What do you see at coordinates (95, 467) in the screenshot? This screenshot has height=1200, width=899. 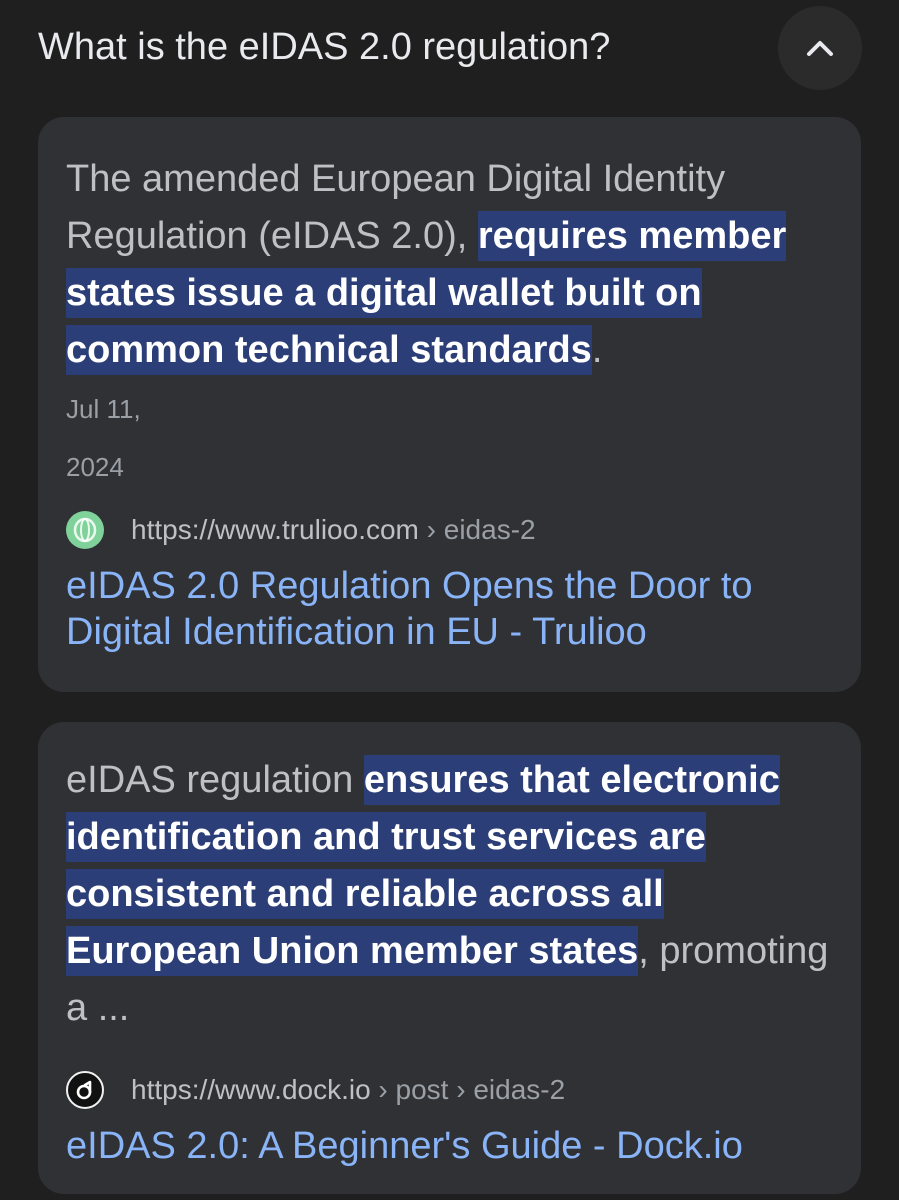 I see `date-year: 2024` at bounding box center [95, 467].